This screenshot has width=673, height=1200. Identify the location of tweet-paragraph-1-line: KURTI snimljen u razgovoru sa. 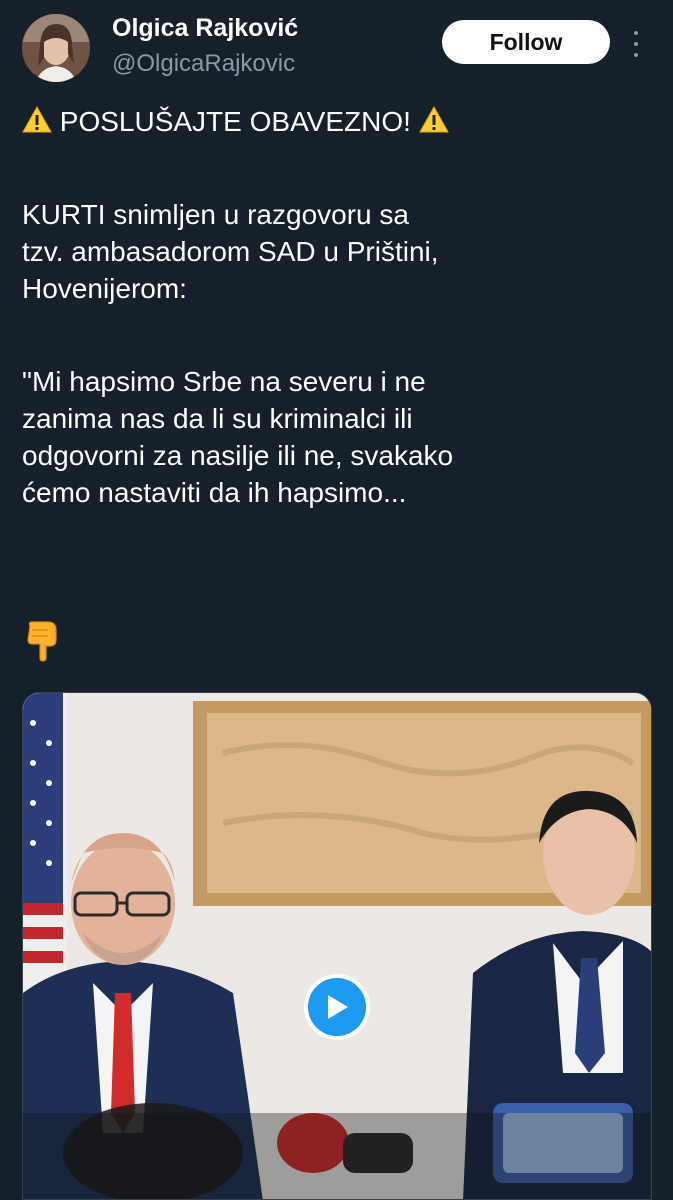
(215, 214).